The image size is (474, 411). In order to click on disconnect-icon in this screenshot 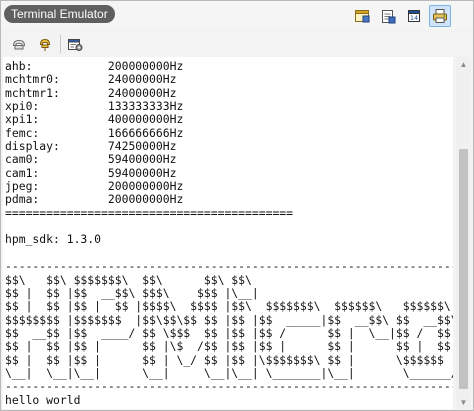, I will do `click(19, 44)`.